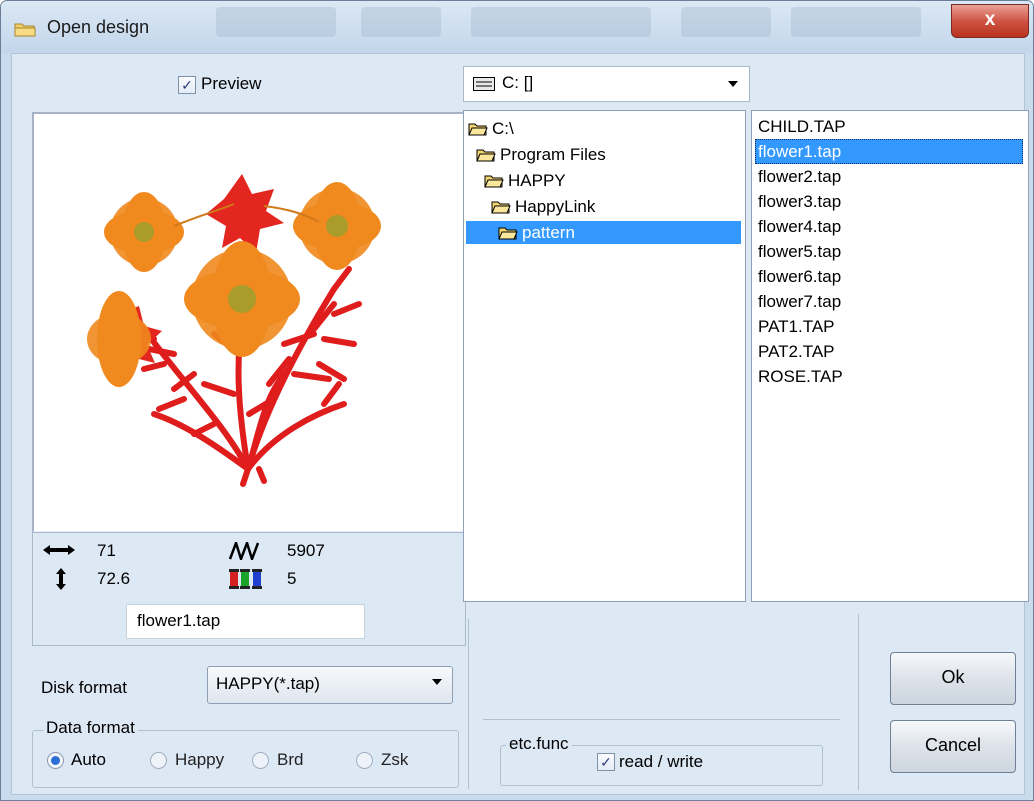 Image resolution: width=1034 pixels, height=801 pixels. I want to click on cancel-button: Cancel, so click(953, 746).